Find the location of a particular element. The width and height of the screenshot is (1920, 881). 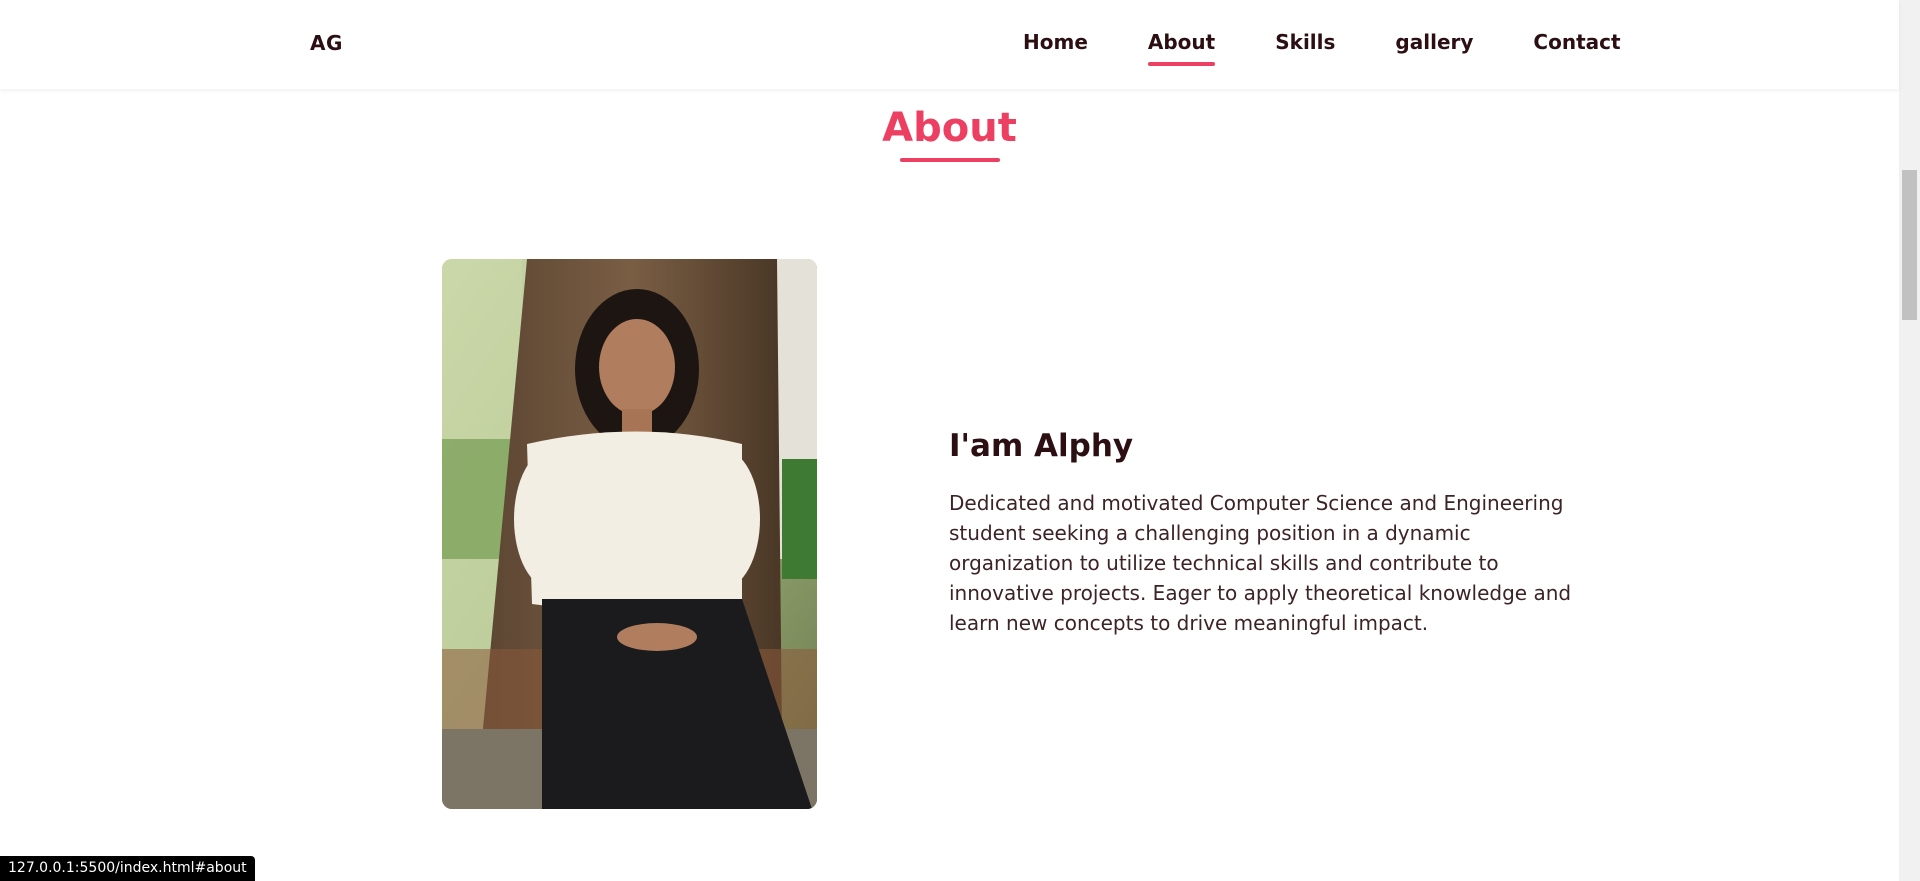

nav-item-home: Home is located at coordinates (1055, 48).